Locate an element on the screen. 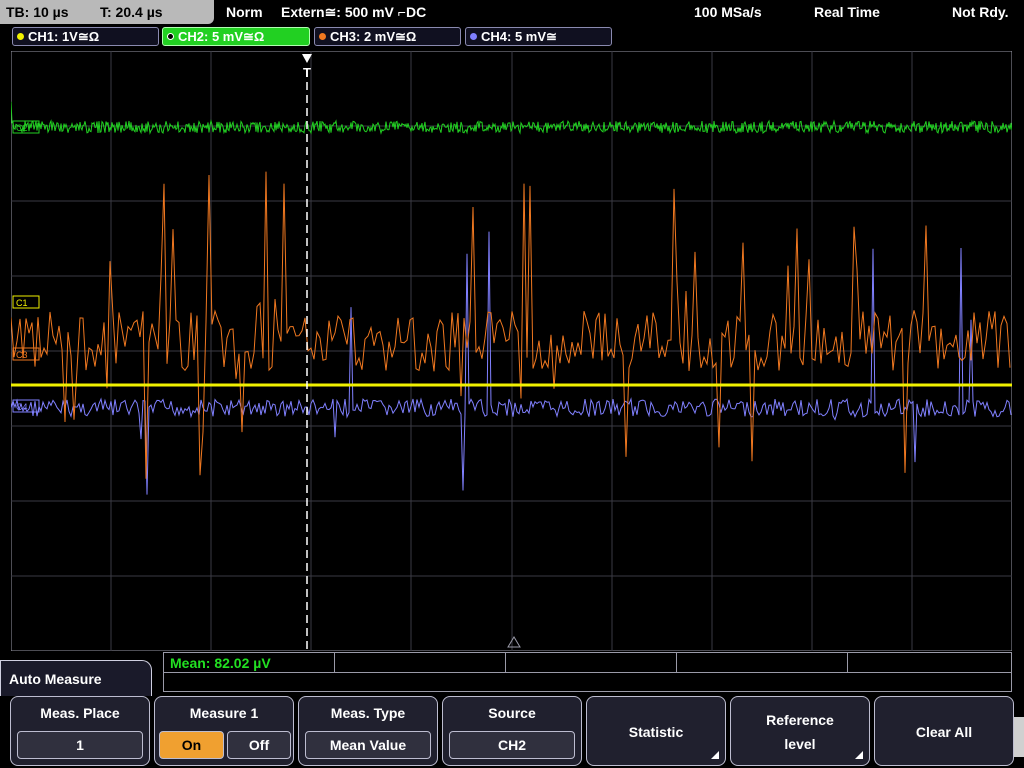  clear-all-softkey: Clear All is located at coordinates (944, 731).